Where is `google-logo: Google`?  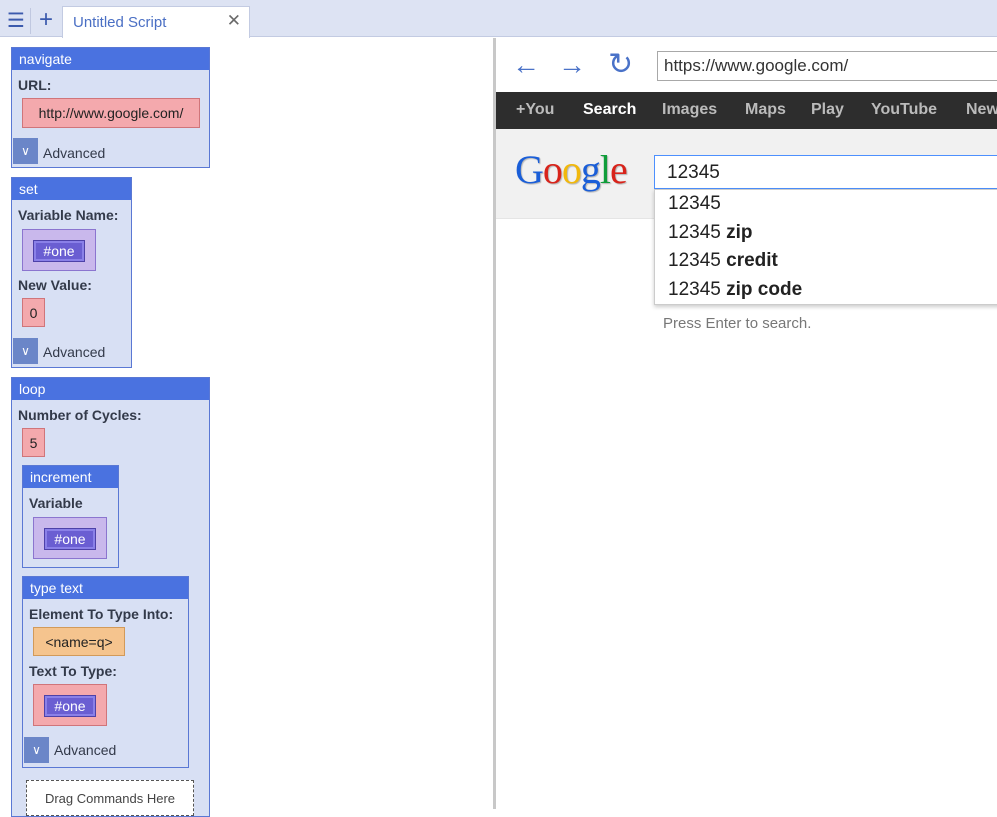
google-logo: Google is located at coordinates (571, 169).